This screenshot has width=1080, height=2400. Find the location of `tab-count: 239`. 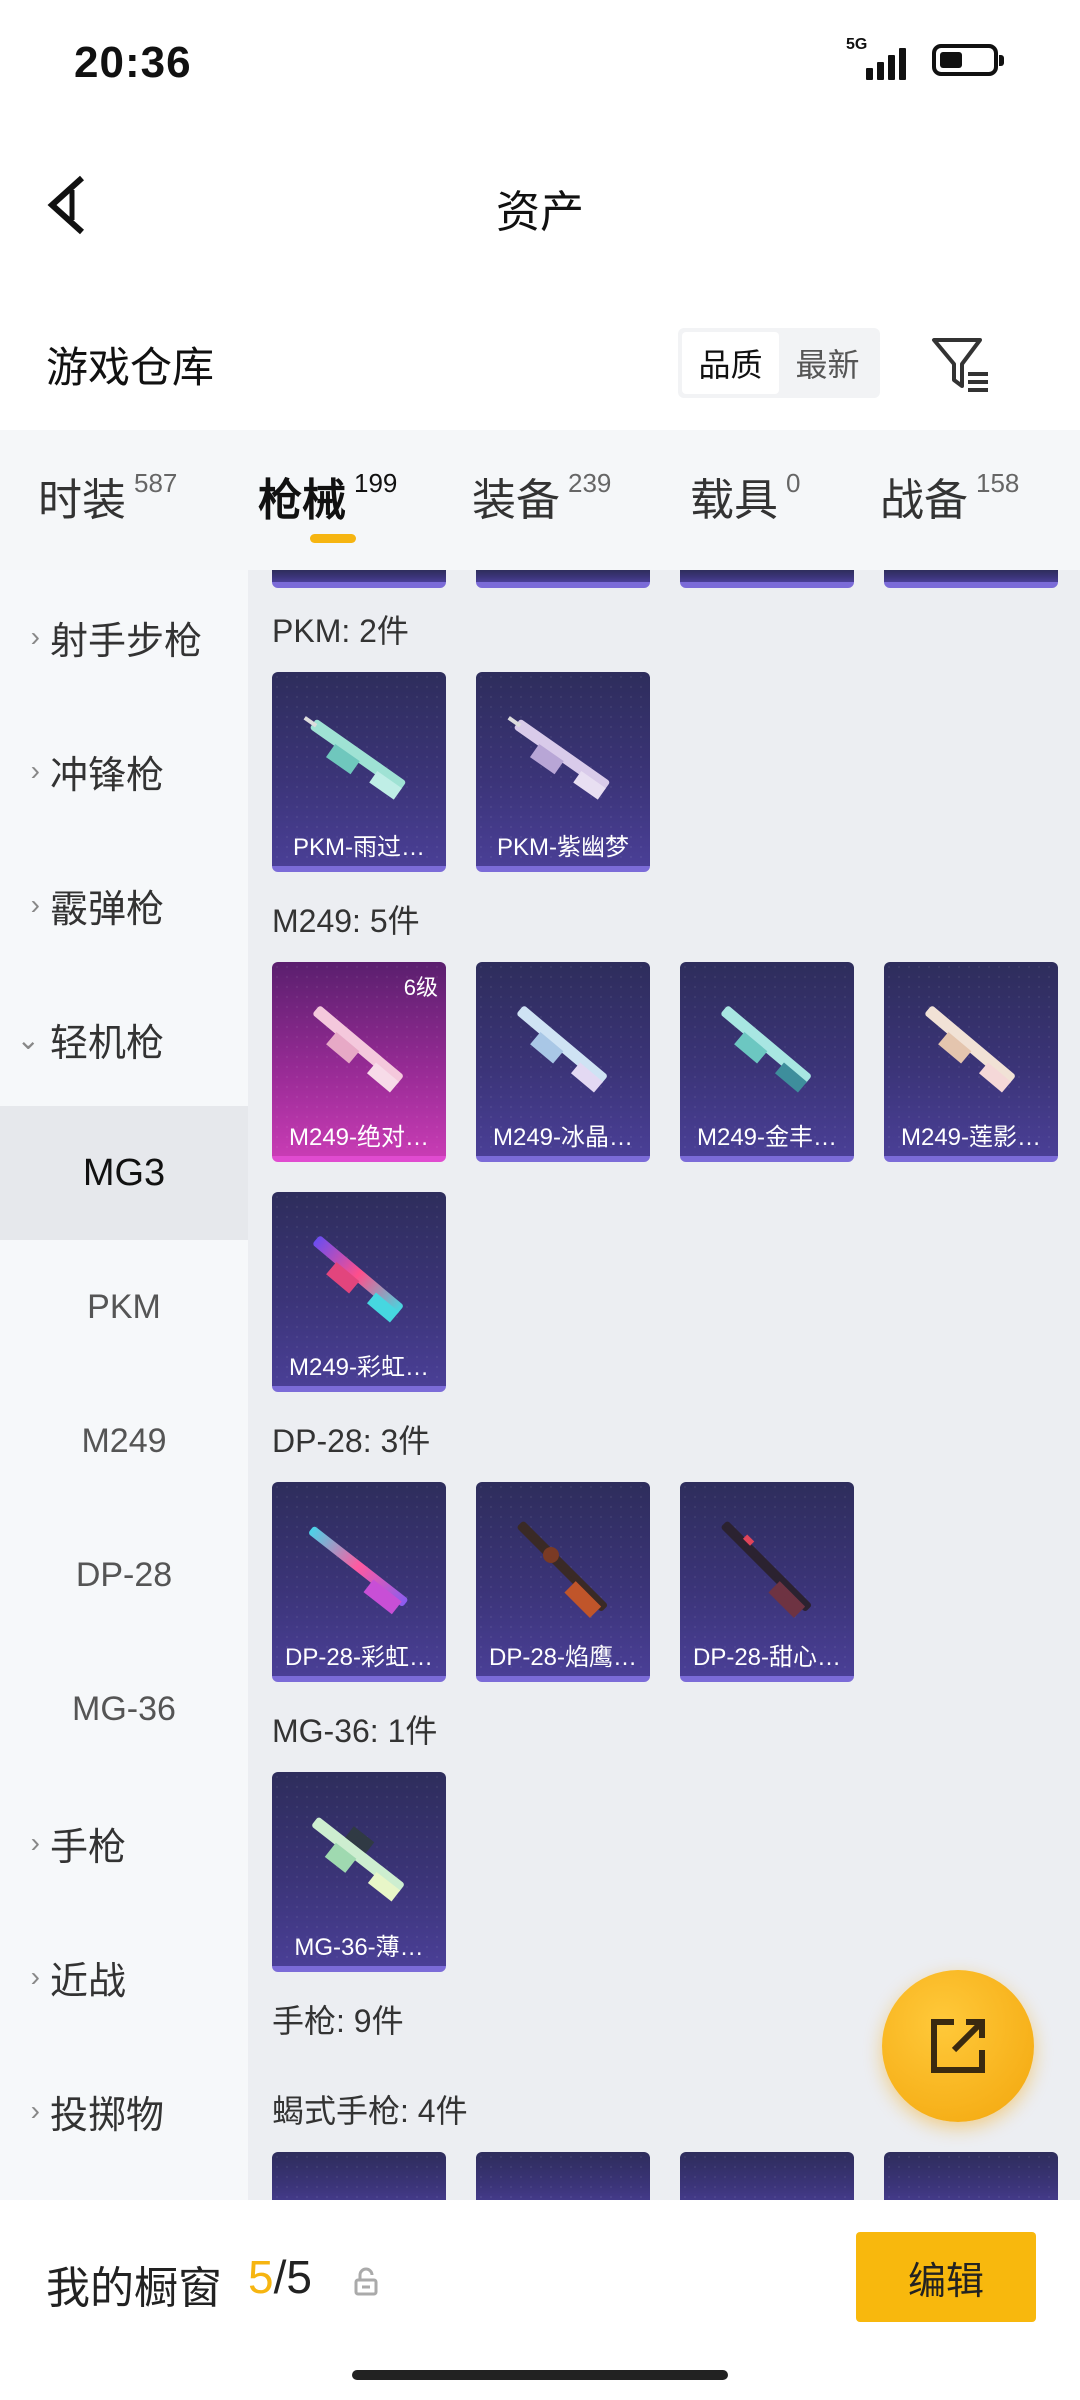

tab-count: 239 is located at coordinates (590, 483).